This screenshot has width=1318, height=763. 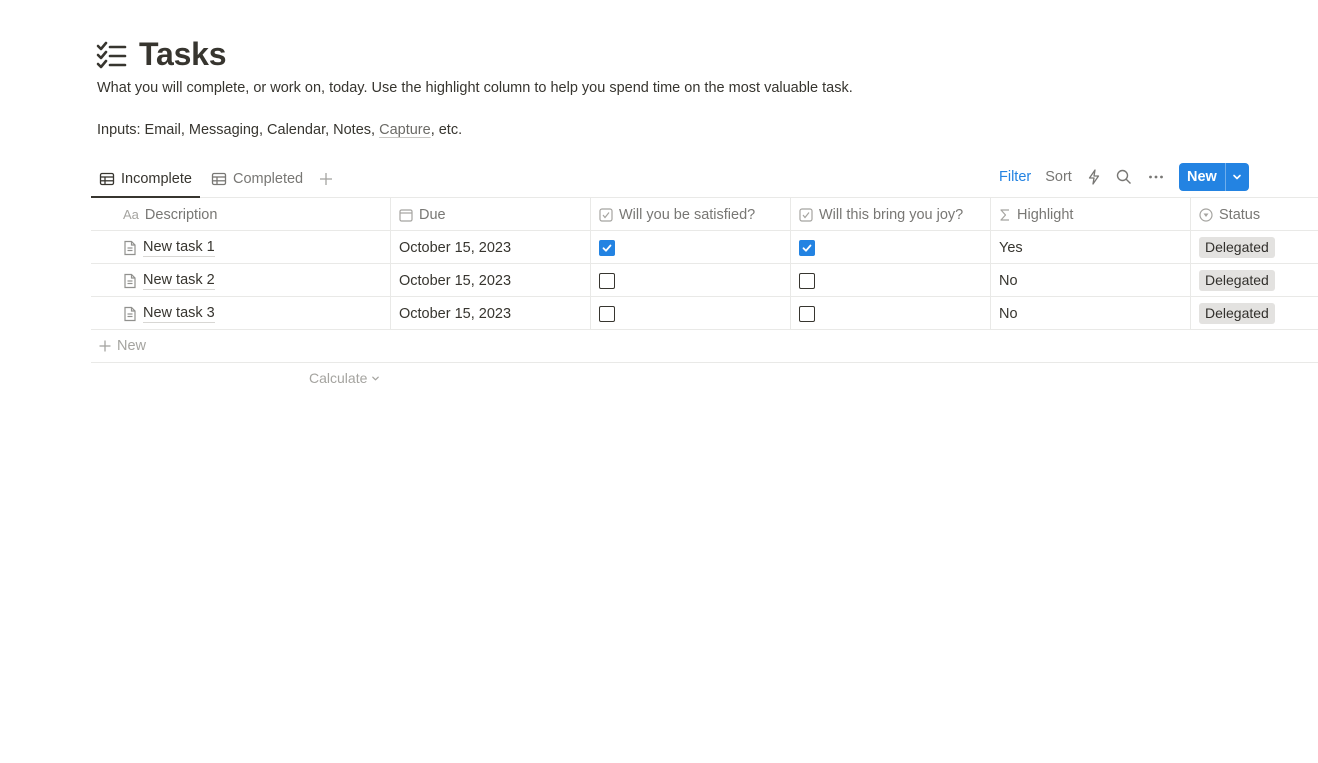 What do you see at coordinates (1206, 214) in the screenshot?
I see `status-icon` at bounding box center [1206, 214].